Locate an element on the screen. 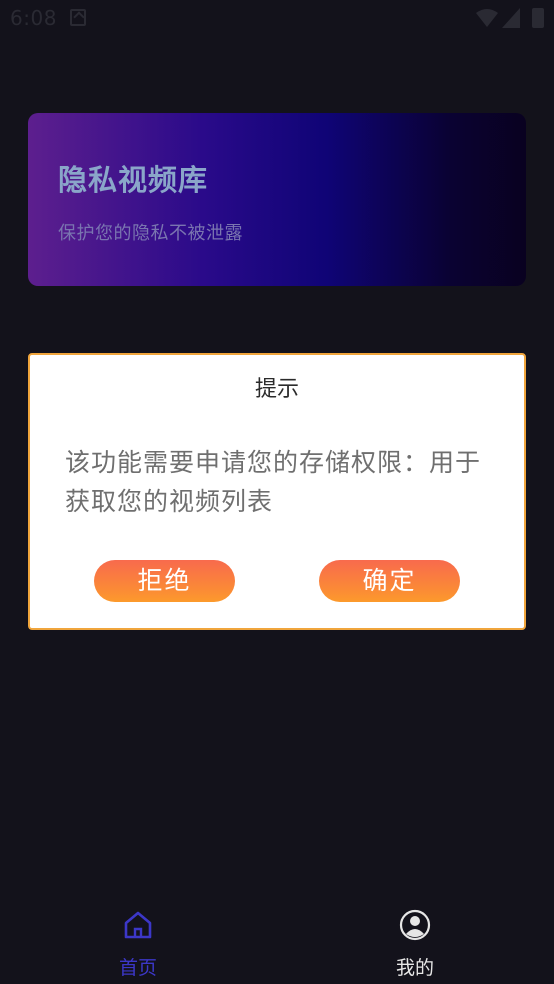 This screenshot has height=984, width=554. battery-icon is located at coordinates (538, 18).